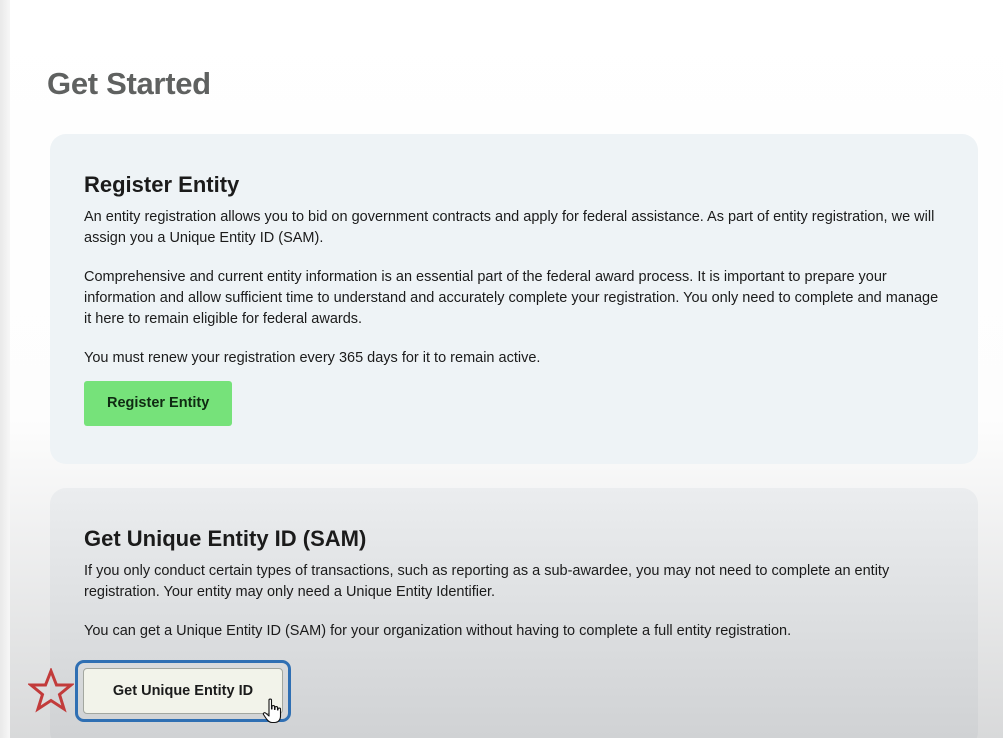 The height and width of the screenshot is (738, 1003). What do you see at coordinates (5, 369) in the screenshot?
I see `window-left-edge` at bounding box center [5, 369].